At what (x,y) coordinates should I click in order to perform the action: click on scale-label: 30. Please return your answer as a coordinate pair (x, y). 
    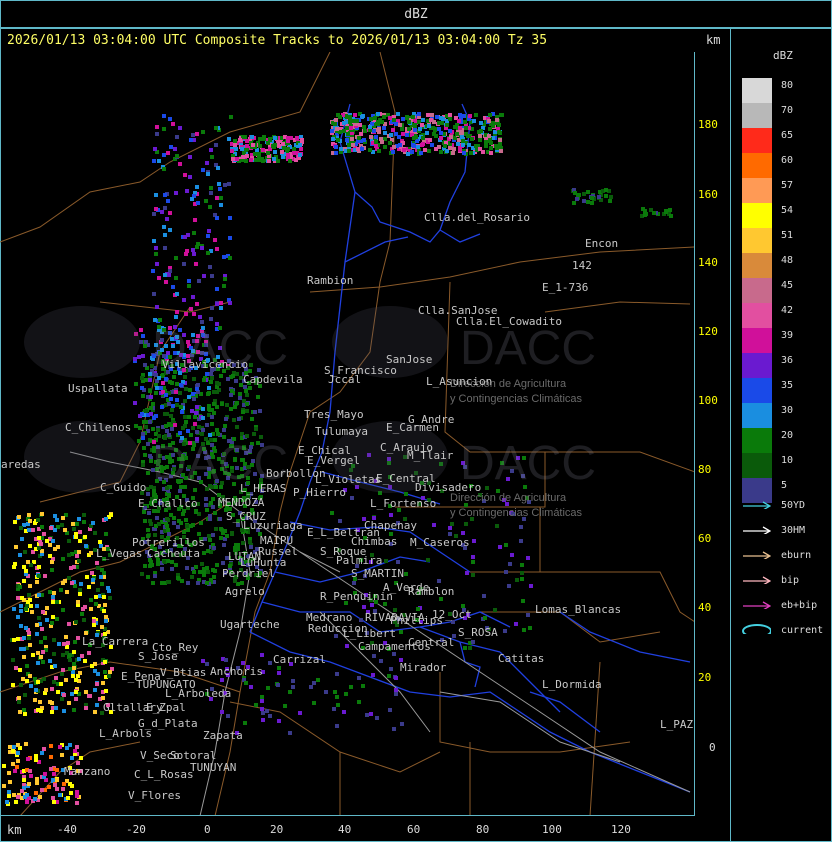
    Looking at the image, I should click on (787, 410).